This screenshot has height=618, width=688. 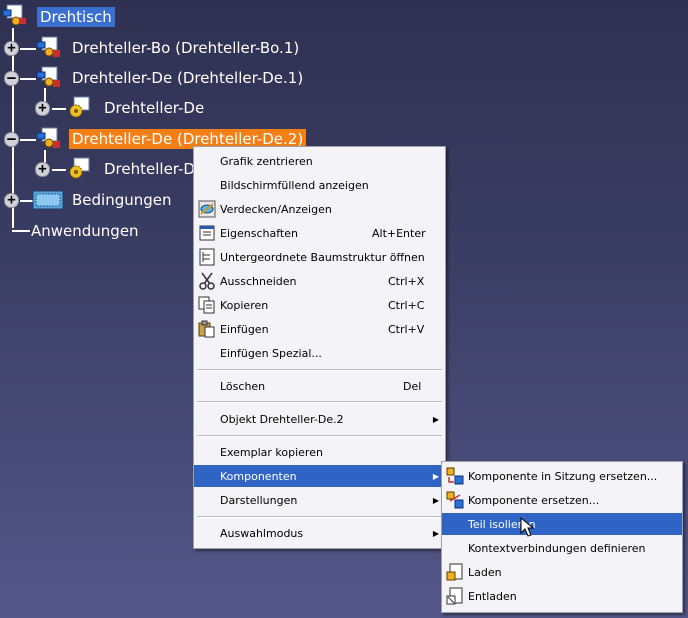 What do you see at coordinates (562, 596) in the screenshot?
I see `submenu-item-unload: Entladen` at bounding box center [562, 596].